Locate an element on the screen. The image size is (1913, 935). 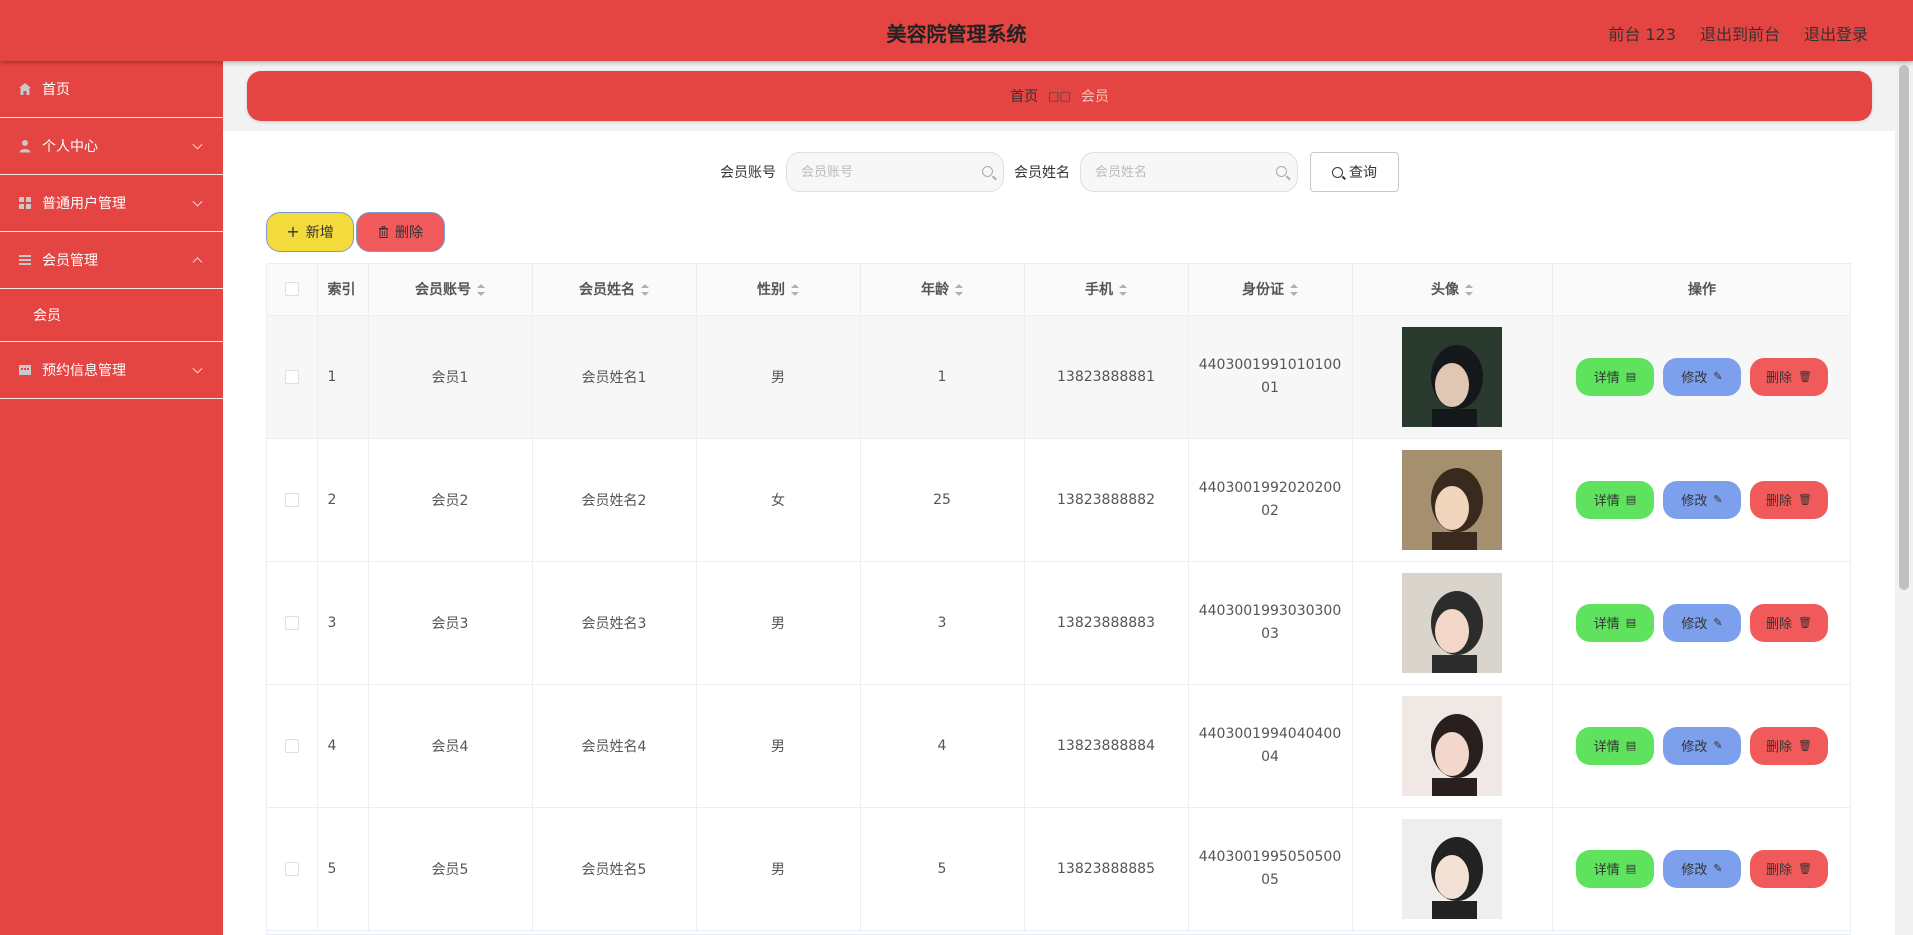
column-header-gender: 性别 is located at coordinates (778, 290).